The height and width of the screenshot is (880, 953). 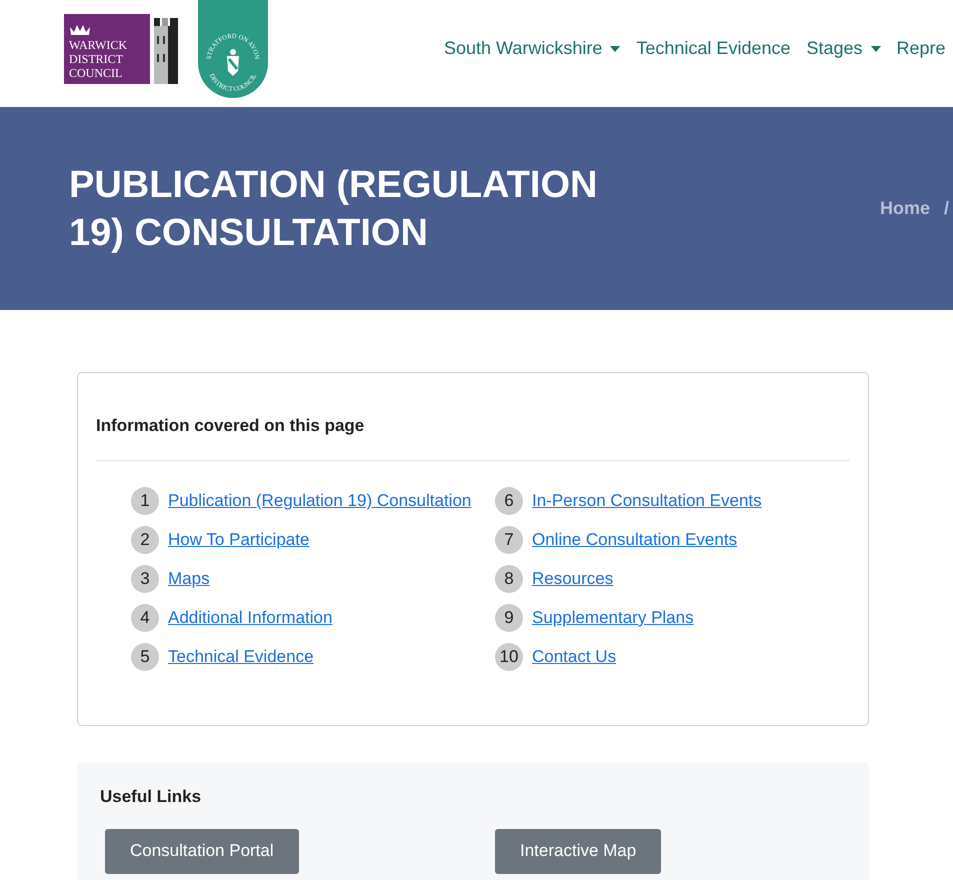 I want to click on contents-link: Additional Information, so click(x=250, y=617).